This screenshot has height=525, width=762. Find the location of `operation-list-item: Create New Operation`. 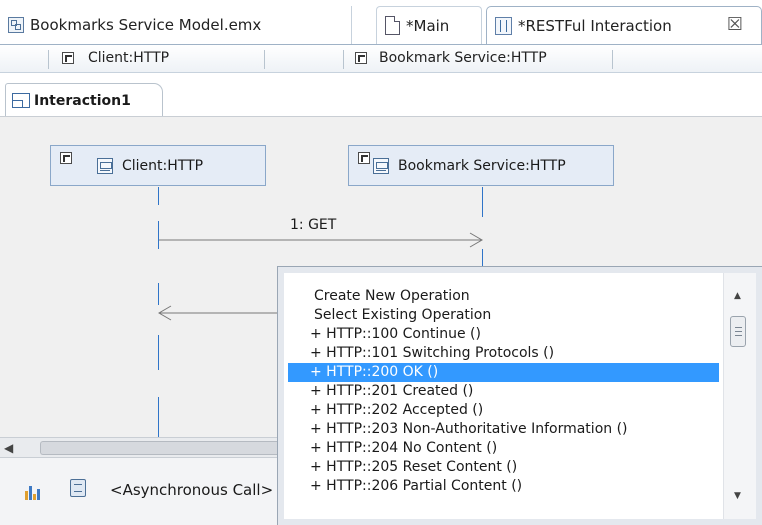

operation-list-item: Create New Operation is located at coordinates (503, 296).